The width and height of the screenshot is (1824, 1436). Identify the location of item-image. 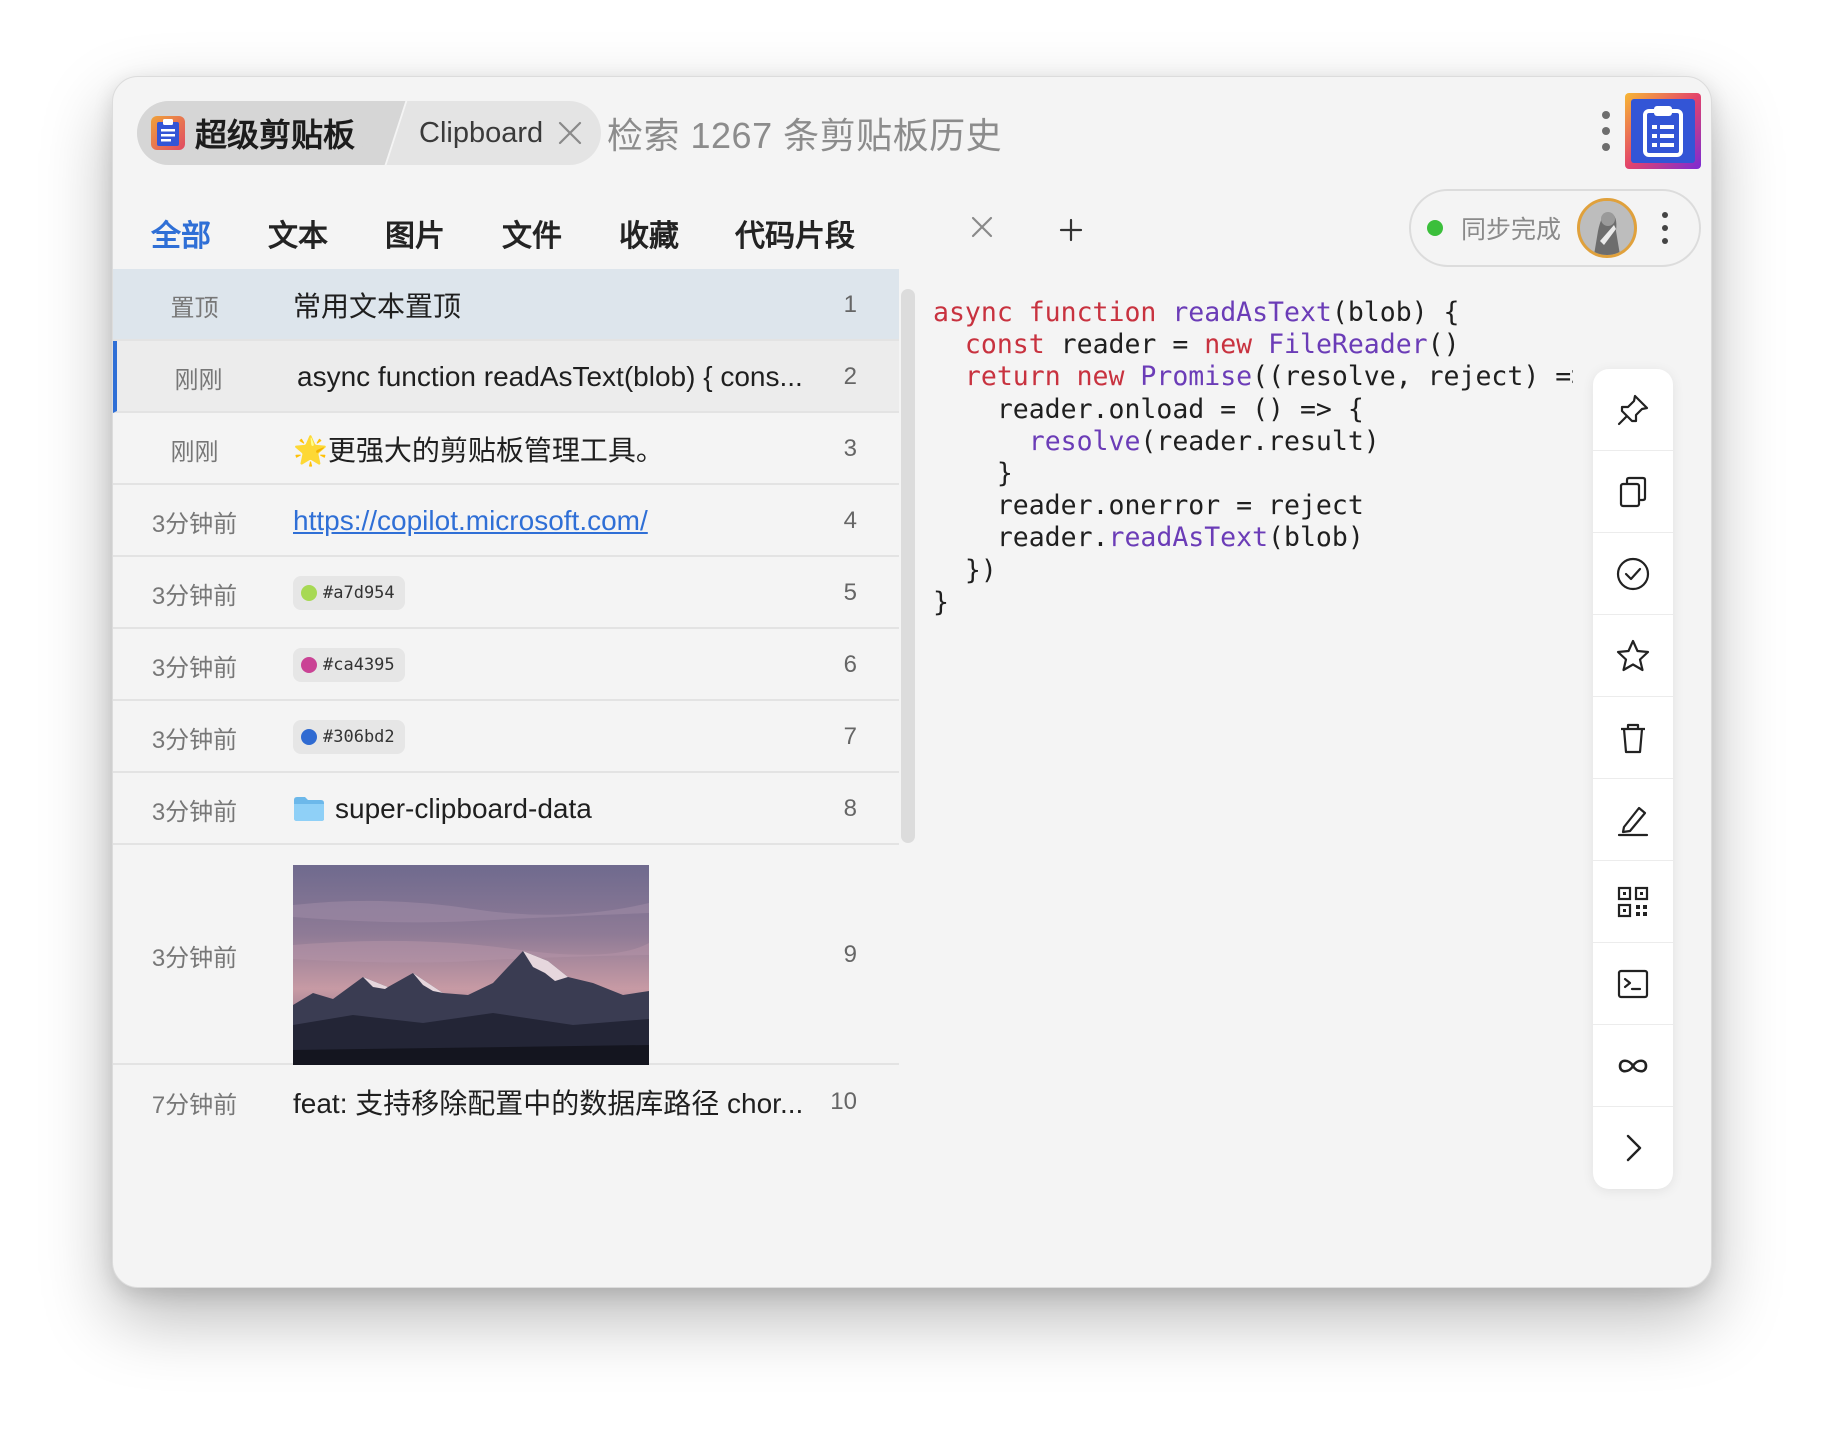
(471, 965).